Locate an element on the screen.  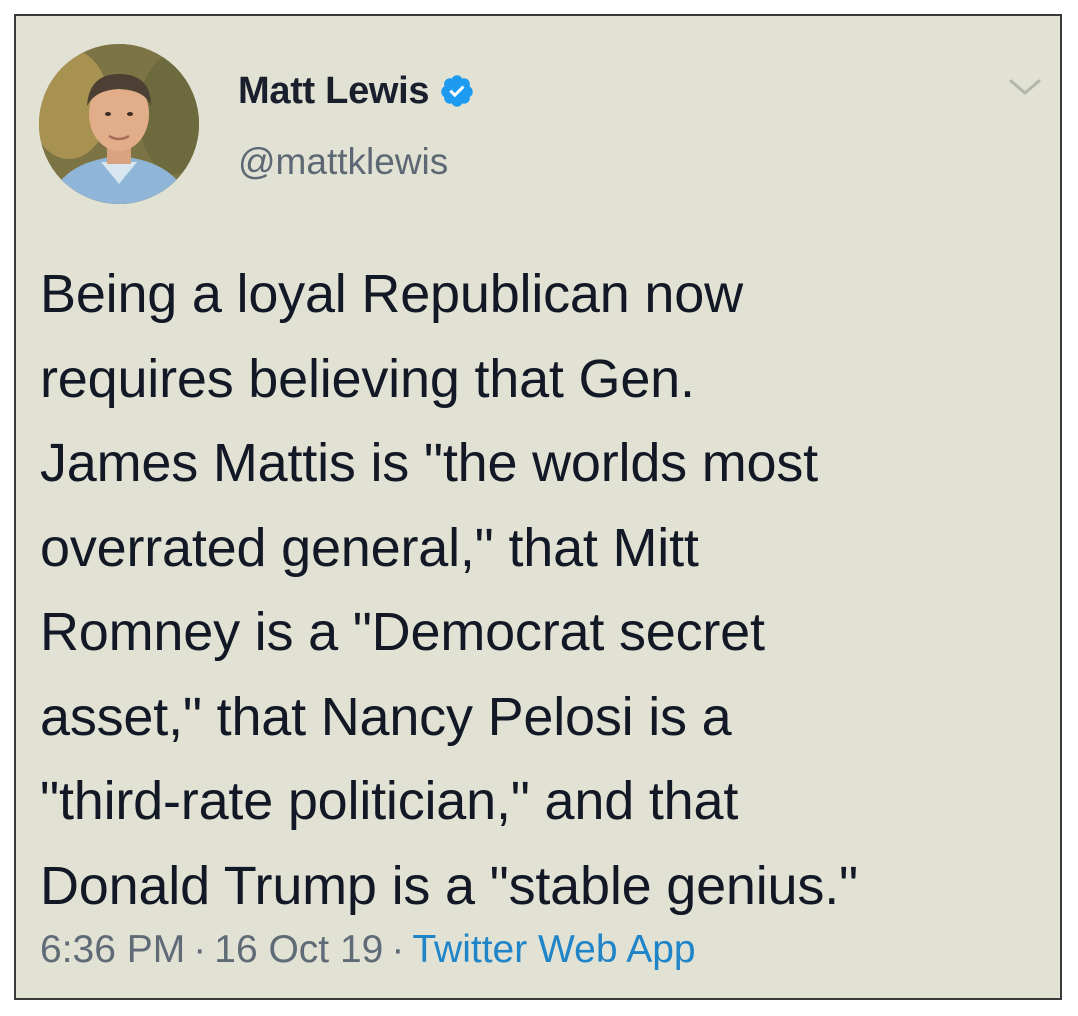
tweet-text-line: "third-rate politician," and that is located at coordinates (389, 801).